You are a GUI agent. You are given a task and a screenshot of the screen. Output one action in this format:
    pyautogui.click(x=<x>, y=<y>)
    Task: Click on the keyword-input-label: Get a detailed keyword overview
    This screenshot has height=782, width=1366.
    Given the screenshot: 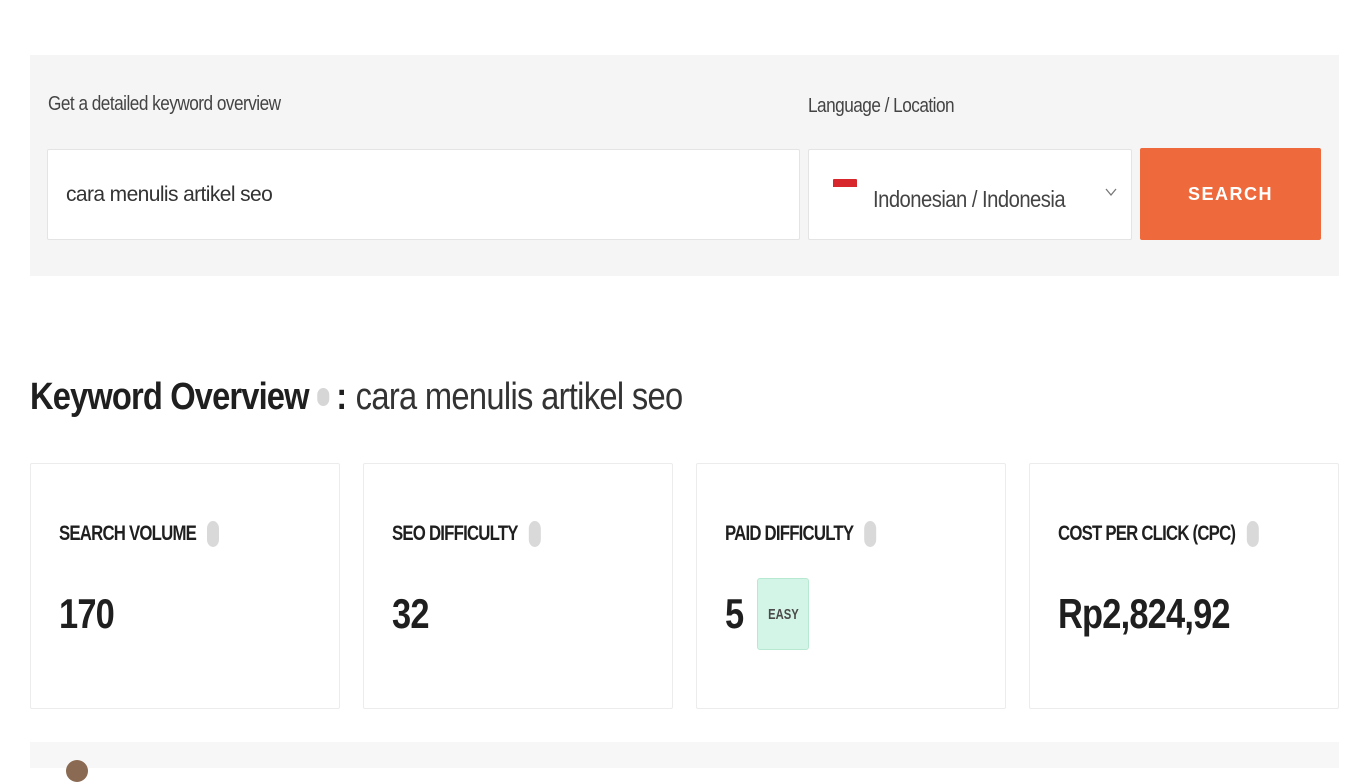 What is the action you would take?
    pyautogui.click(x=164, y=104)
    